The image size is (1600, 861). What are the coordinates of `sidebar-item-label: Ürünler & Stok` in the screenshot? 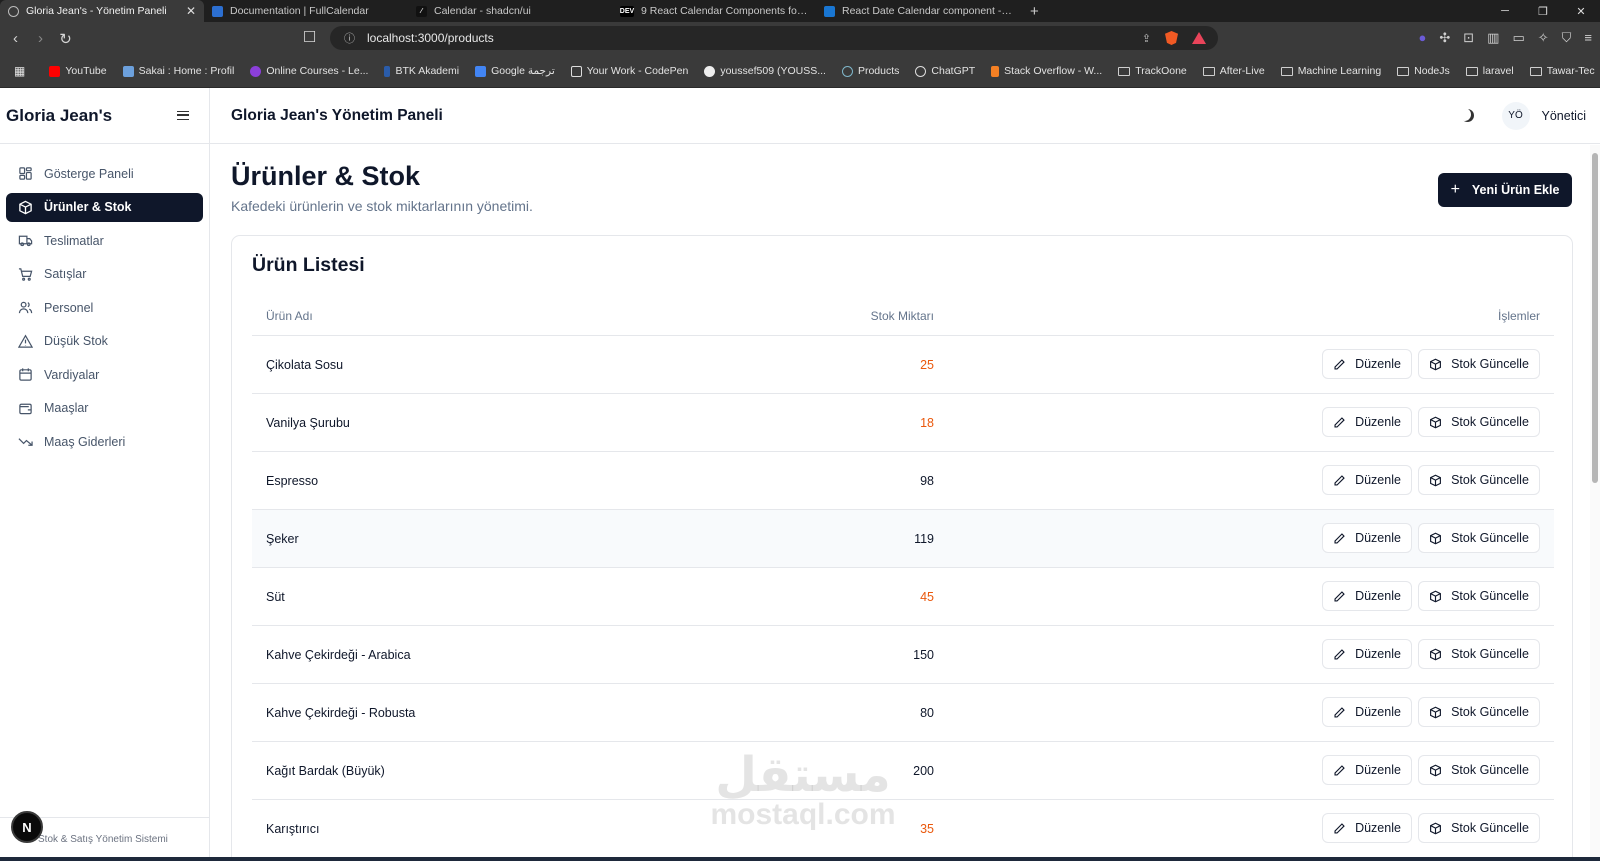 It's located at (88, 207).